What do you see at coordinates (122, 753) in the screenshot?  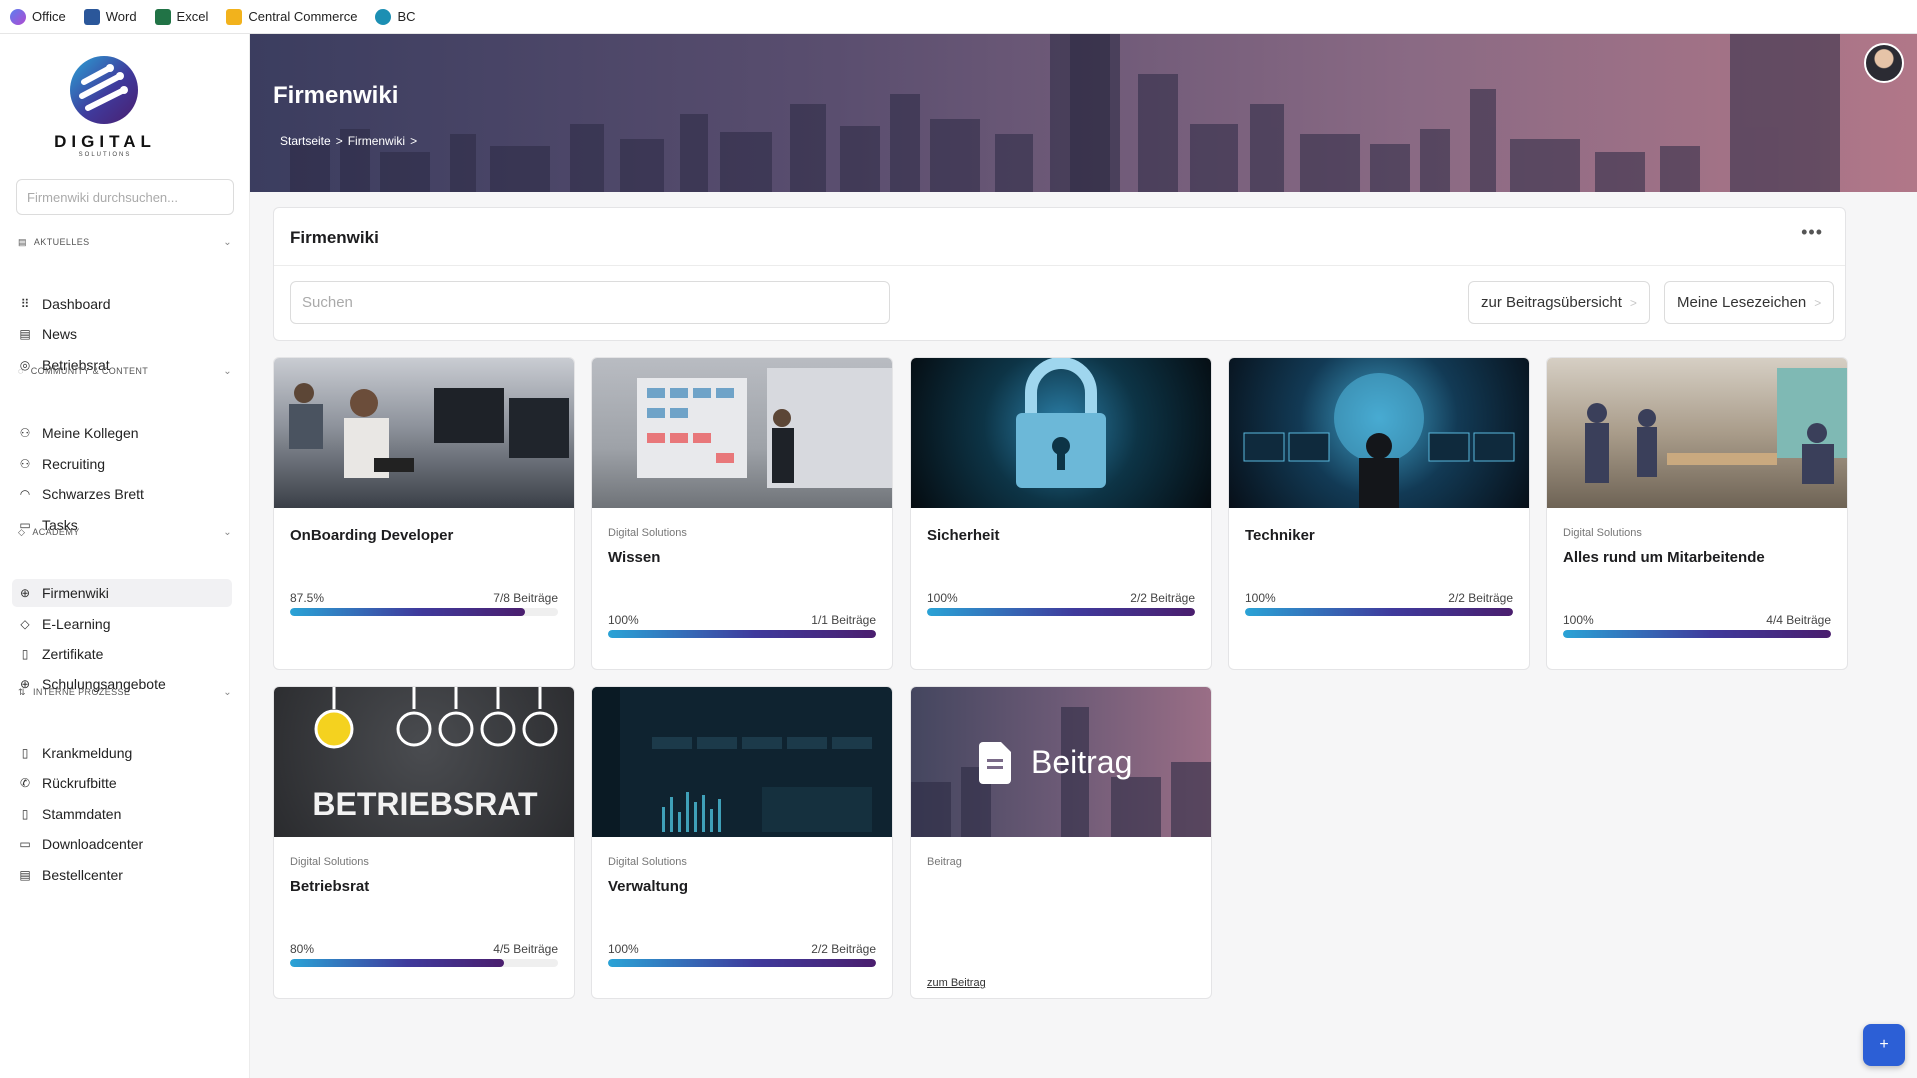 I see `sidebar-item-krankmeldung: ▯ Krankmeldung` at bounding box center [122, 753].